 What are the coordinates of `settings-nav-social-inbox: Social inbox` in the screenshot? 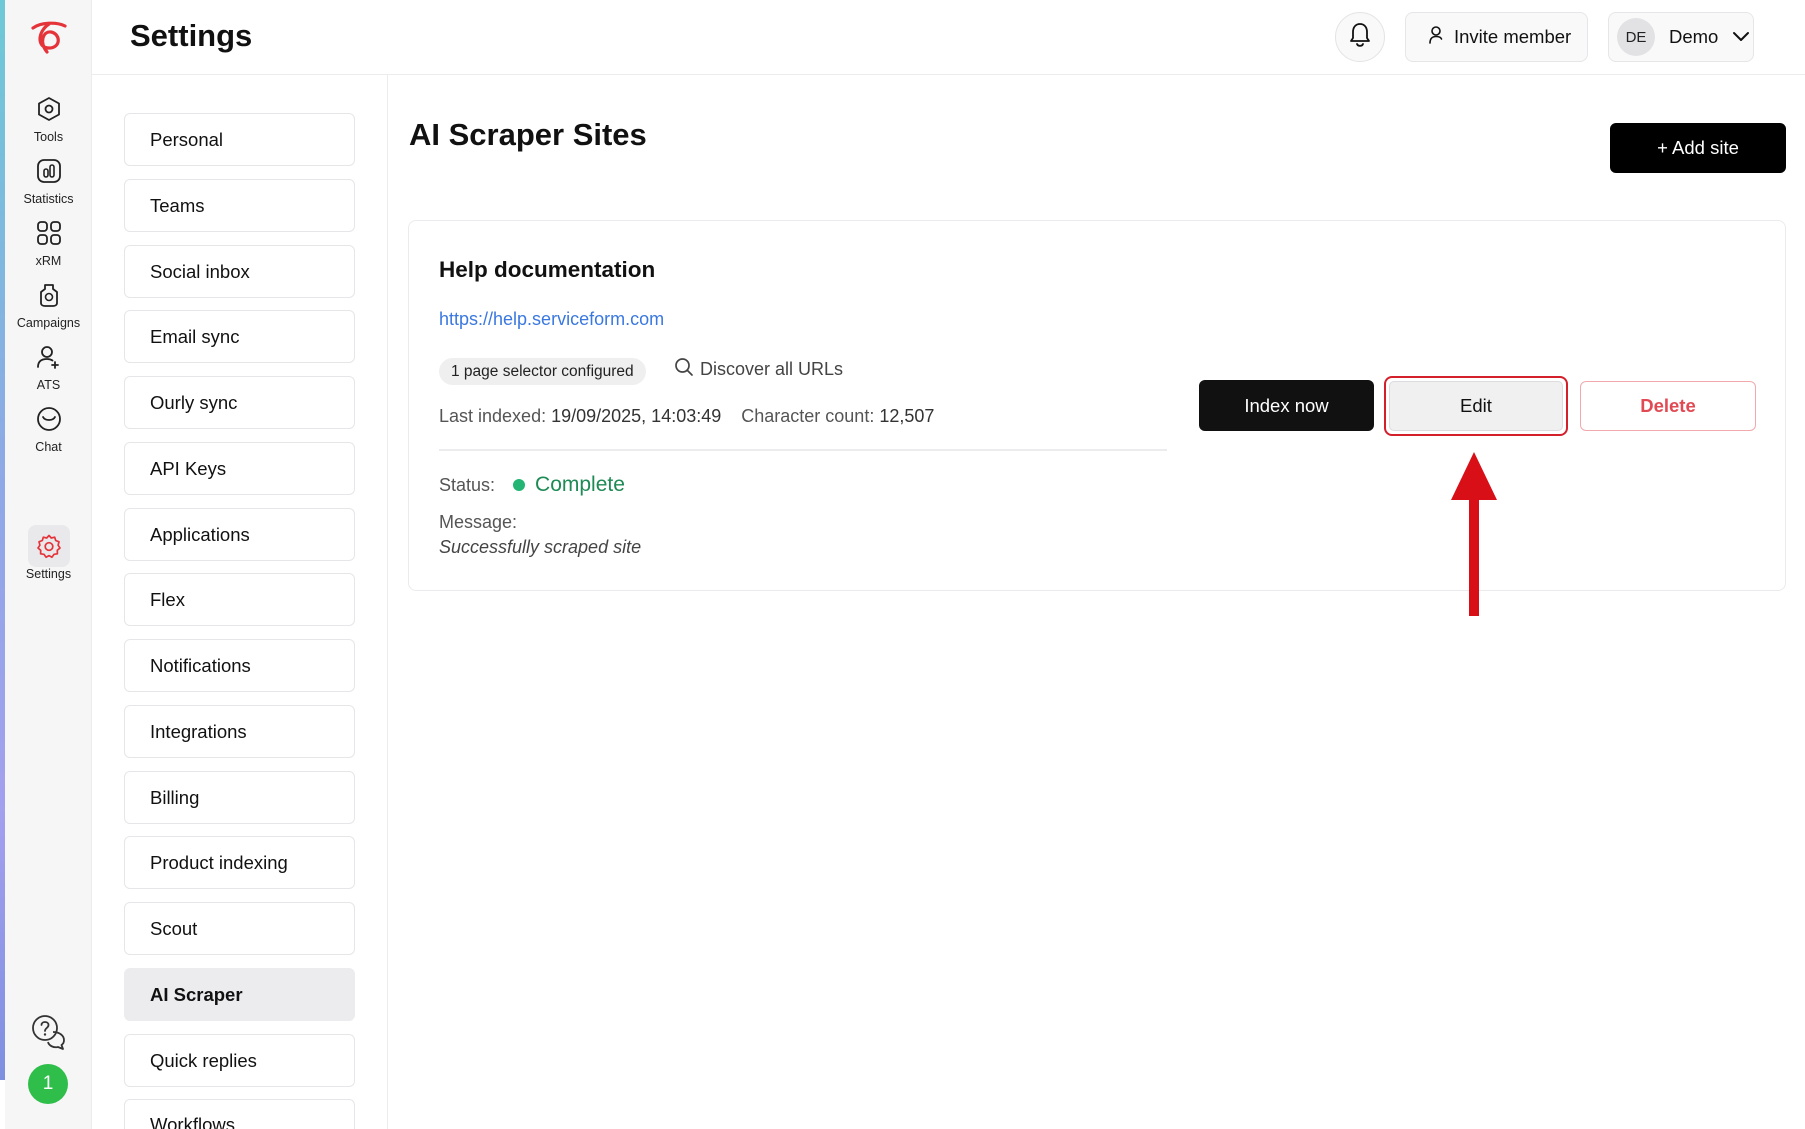 It's located at (239, 271).